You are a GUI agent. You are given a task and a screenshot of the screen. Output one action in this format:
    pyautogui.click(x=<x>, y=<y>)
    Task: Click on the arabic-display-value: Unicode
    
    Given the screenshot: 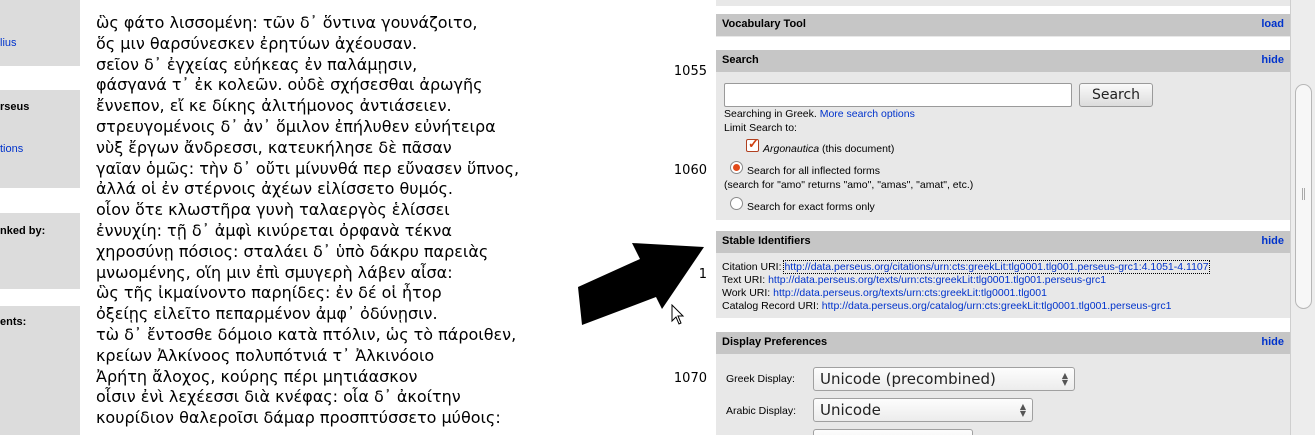 What is the action you would take?
    pyautogui.click(x=850, y=410)
    